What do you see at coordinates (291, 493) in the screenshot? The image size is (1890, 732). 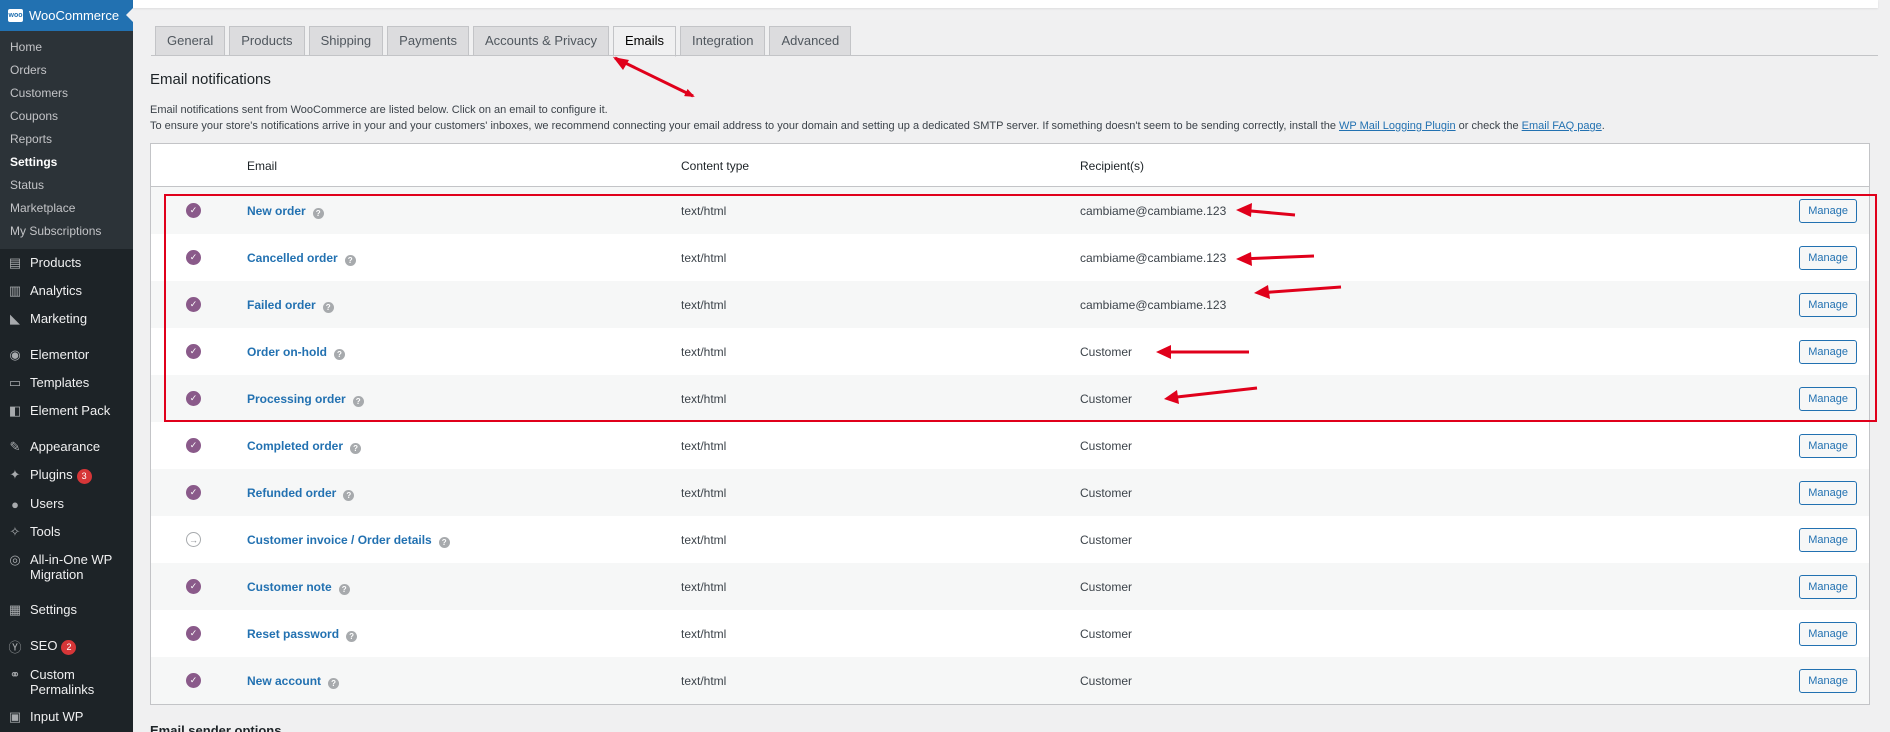 I see `email-name-link: Refunded order` at bounding box center [291, 493].